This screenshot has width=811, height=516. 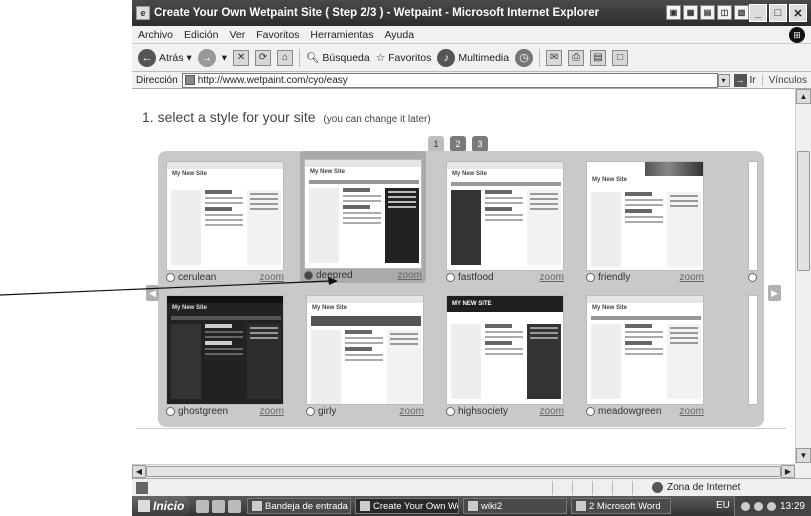 What do you see at coordinates (404, 58) in the screenshot?
I see `favorites-button: ☆ Favoritos` at bounding box center [404, 58].